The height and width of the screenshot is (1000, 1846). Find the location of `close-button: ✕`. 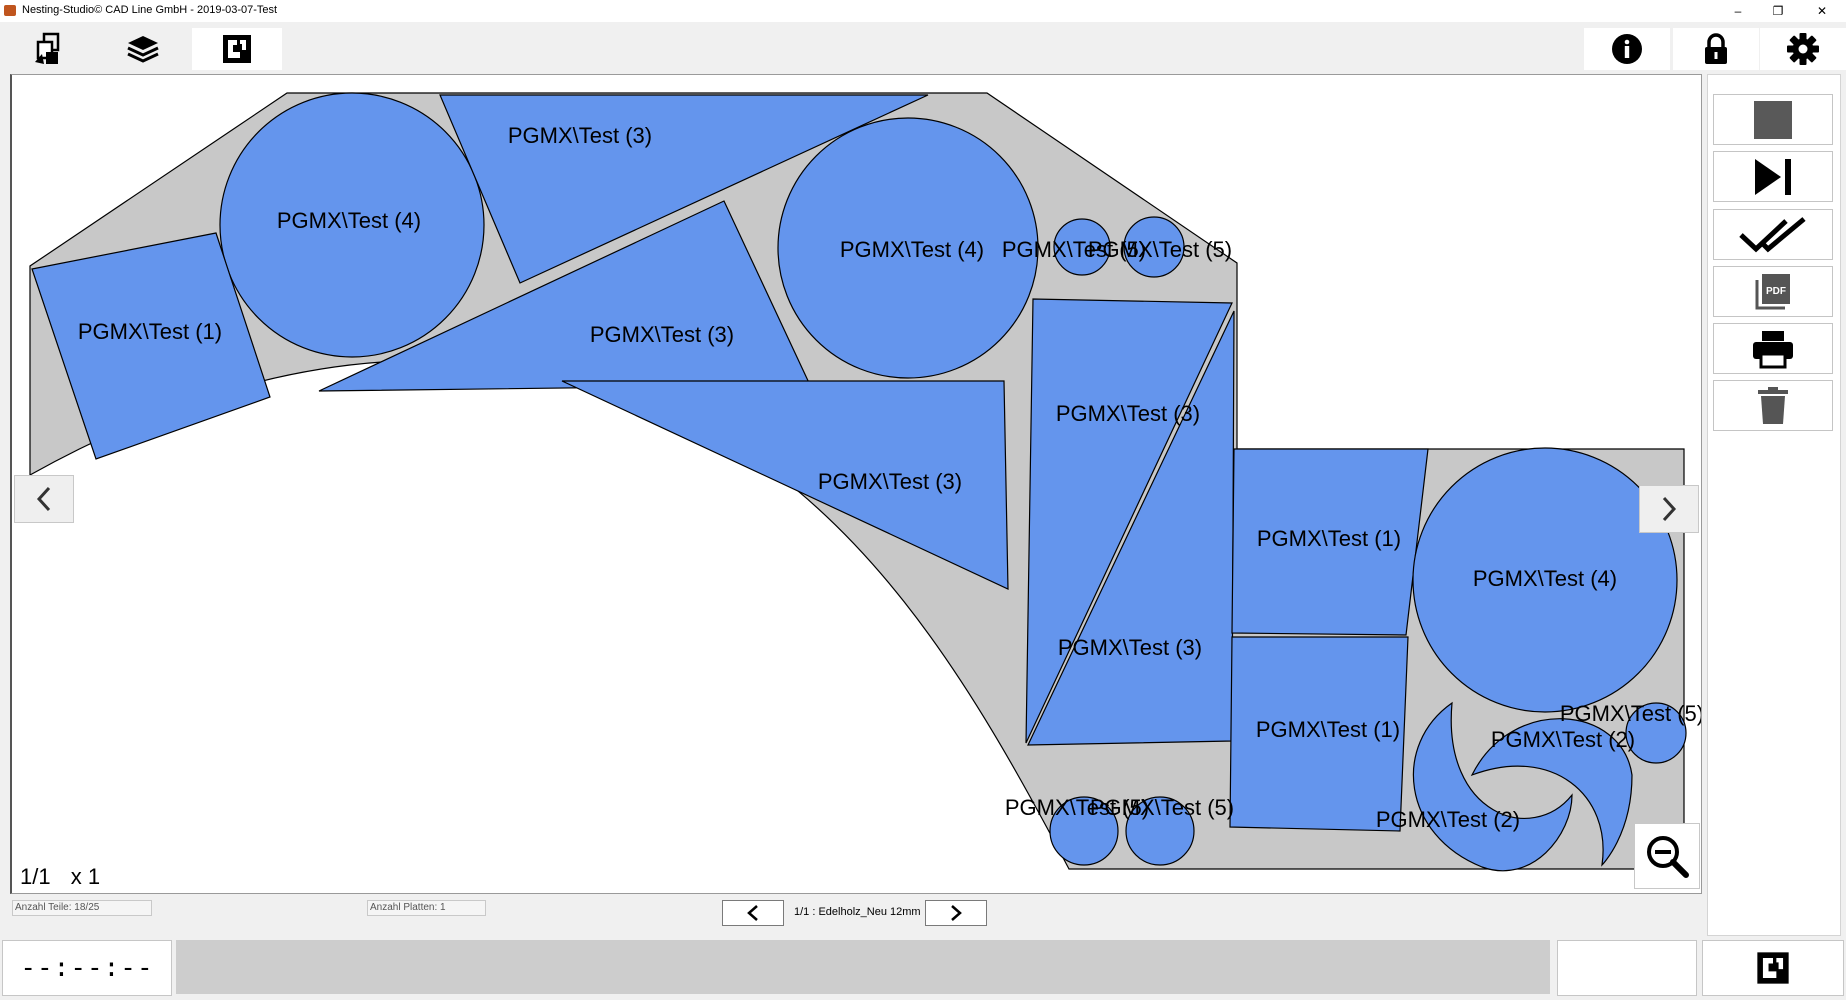

close-button: ✕ is located at coordinates (1822, 11).